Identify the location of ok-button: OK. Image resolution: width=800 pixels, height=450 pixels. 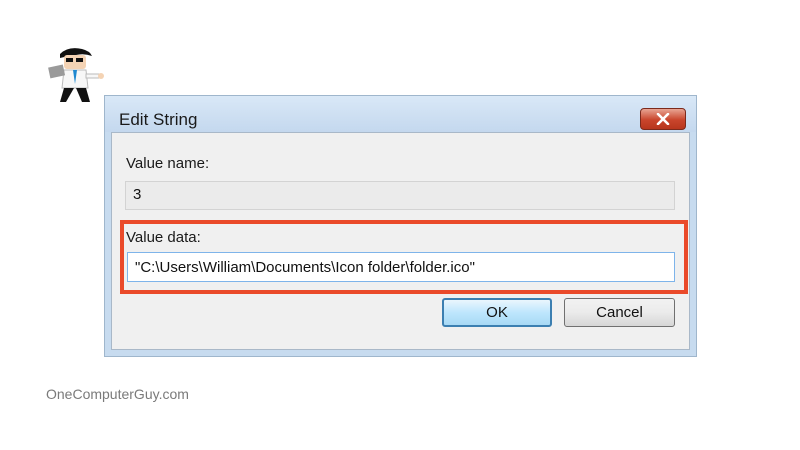
(497, 312).